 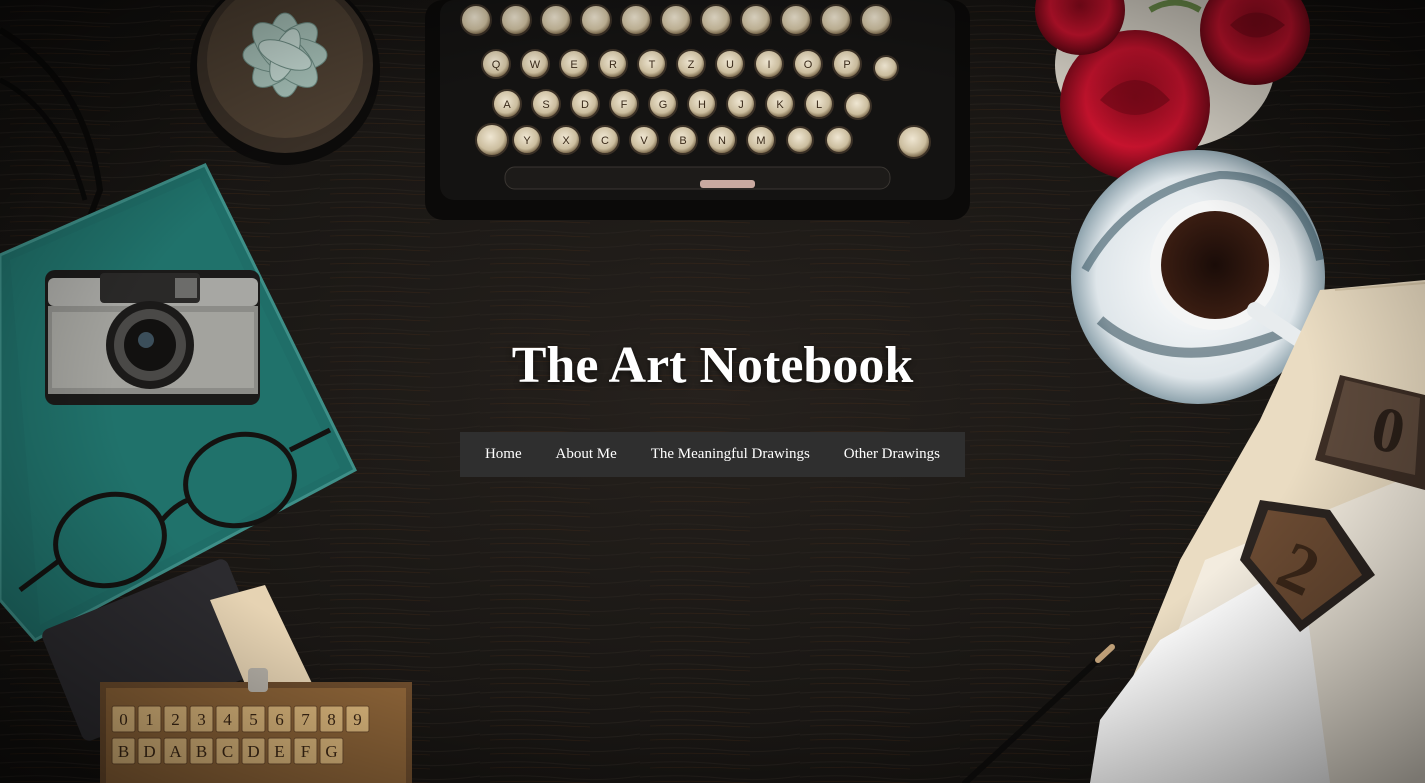 I want to click on nav-meaningful-drawings: The Meaningful Drawings, so click(x=730, y=454).